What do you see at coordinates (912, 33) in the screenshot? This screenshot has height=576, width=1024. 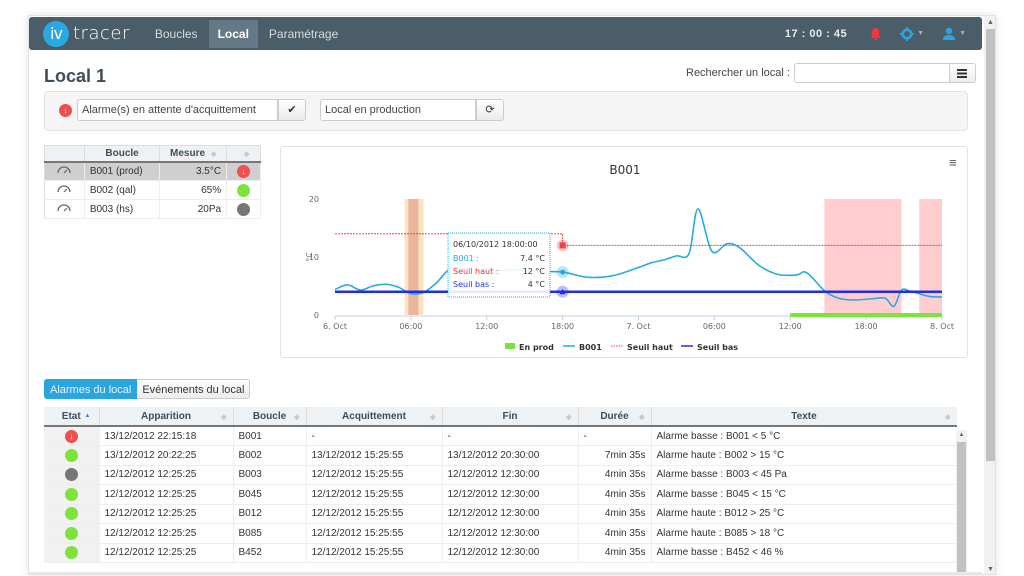 I see `settings-menu-button: ▼` at bounding box center [912, 33].